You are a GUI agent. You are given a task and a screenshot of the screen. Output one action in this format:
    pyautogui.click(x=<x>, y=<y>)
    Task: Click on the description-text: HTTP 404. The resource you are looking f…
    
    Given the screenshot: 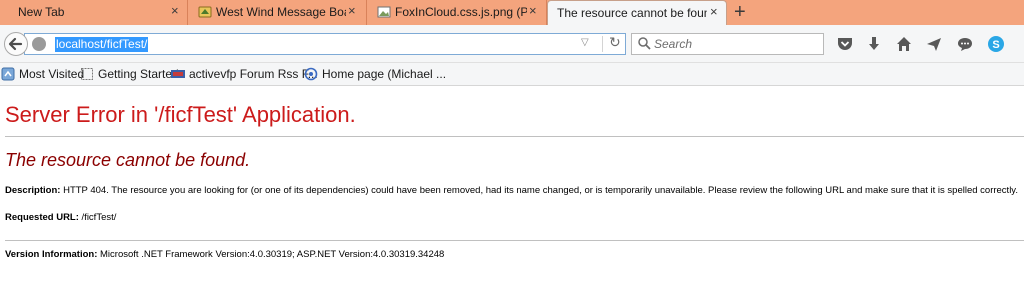 What is the action you would take?
    pyautogui.click(x=540, y=190)
    